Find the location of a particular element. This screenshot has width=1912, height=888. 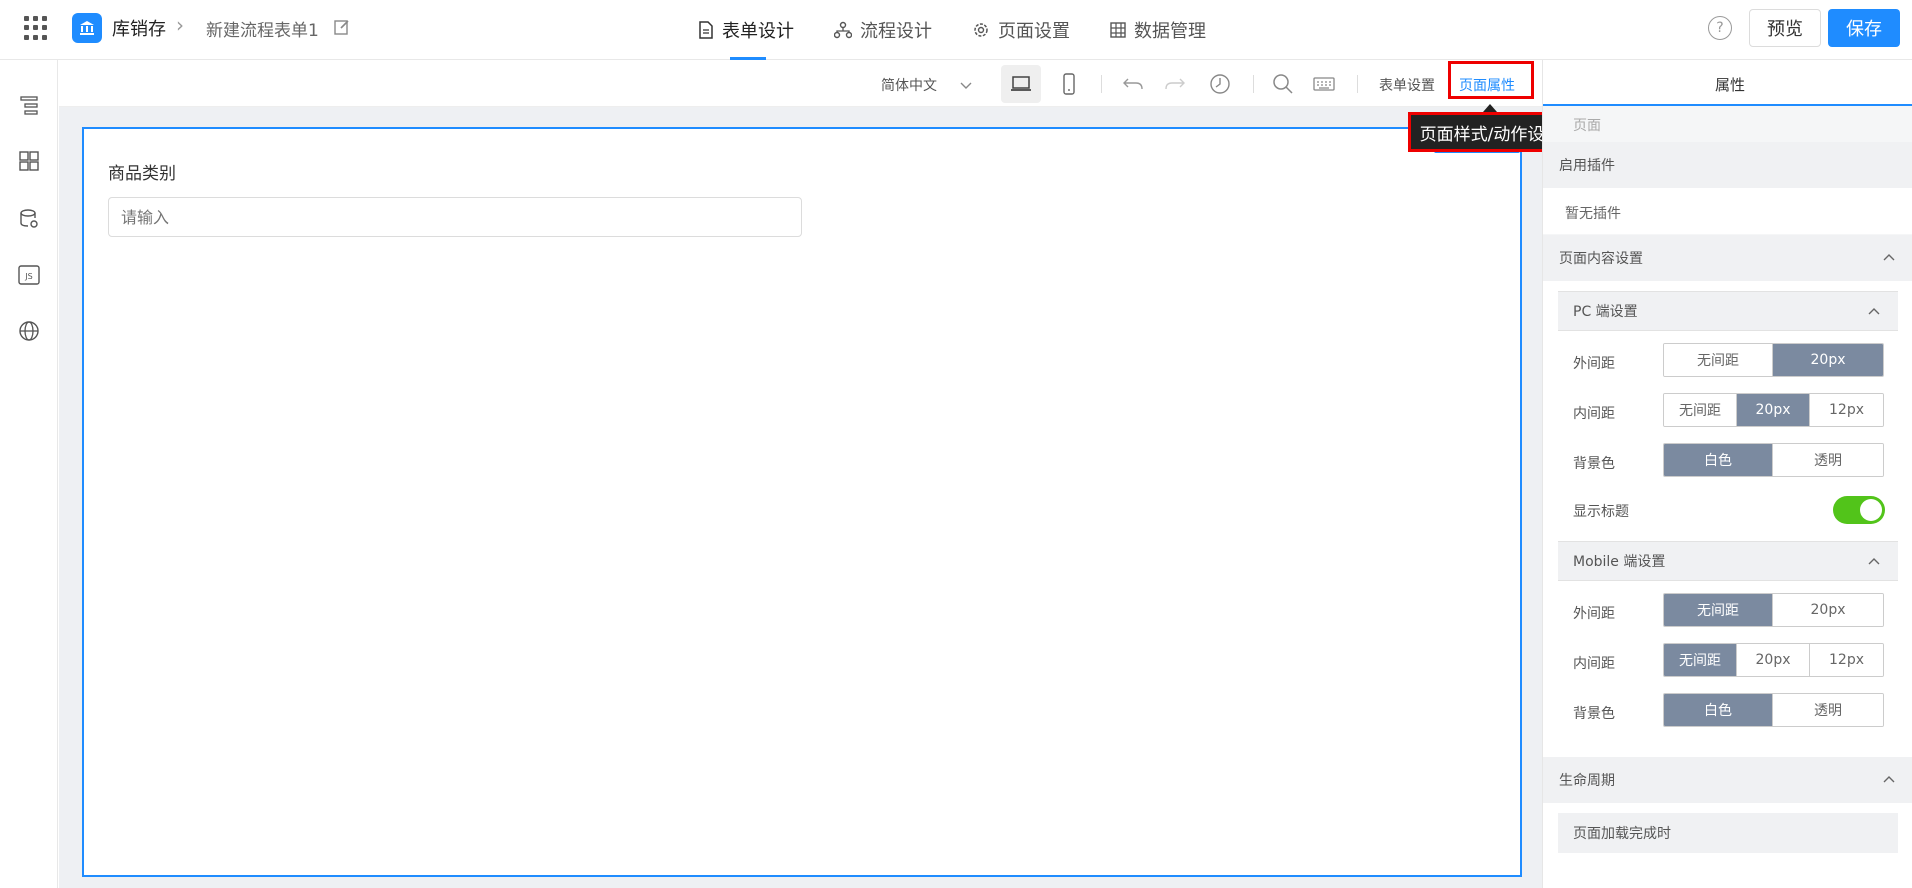

section-title: 启用插件 is located at coordinates (1587, 166).